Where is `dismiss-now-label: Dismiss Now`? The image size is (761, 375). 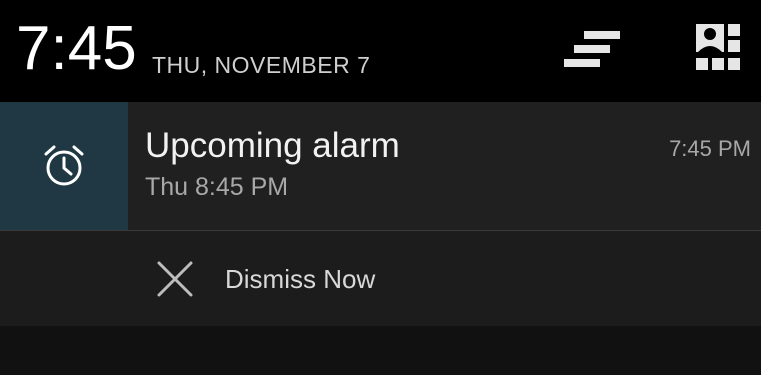
dismiss-now-label: Dismiss Now is located at coordinates (300, 278).